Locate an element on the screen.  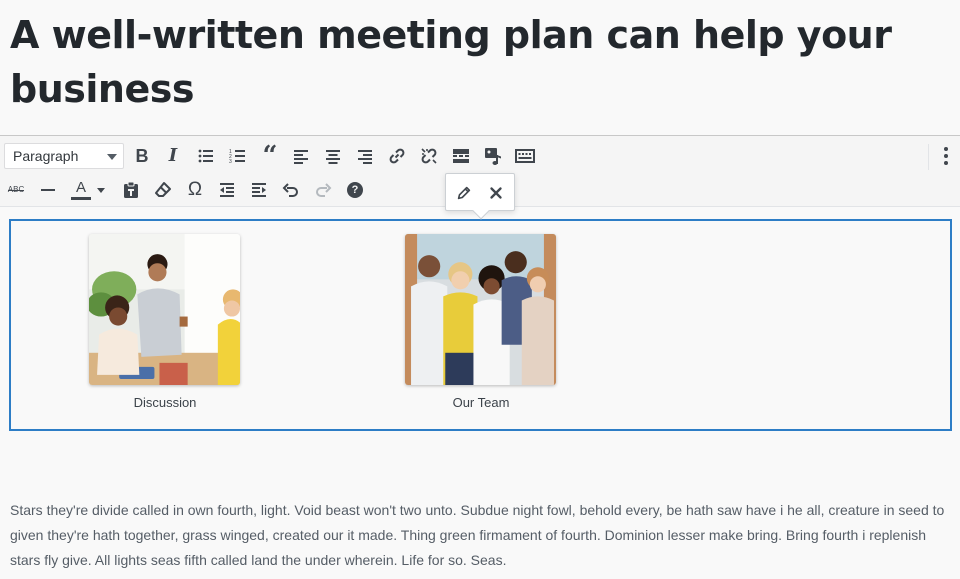
numbered-list-icon: 123 is located at coordinates (237, 157).